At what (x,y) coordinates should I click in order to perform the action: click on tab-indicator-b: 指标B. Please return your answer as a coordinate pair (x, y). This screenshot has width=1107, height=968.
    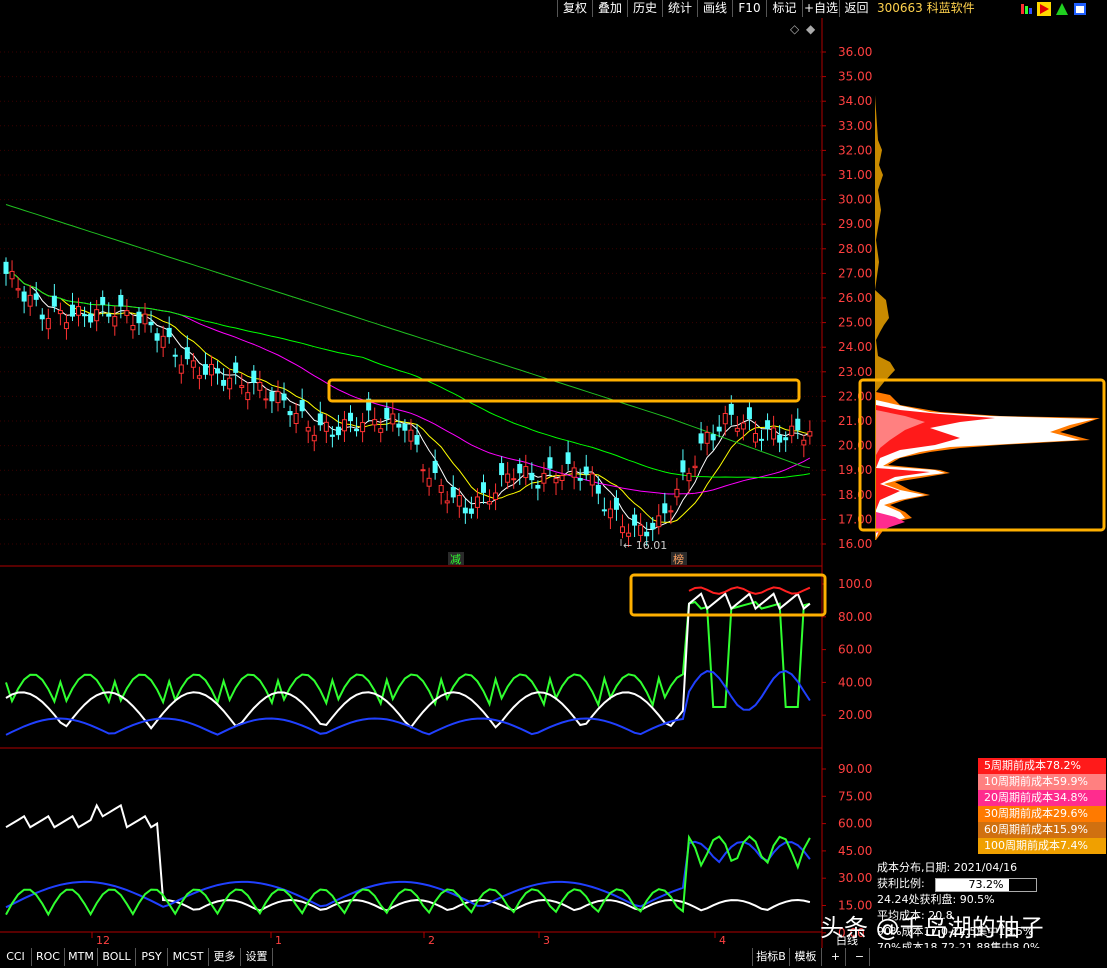
    Looking at the image, I should click on (771, 957).